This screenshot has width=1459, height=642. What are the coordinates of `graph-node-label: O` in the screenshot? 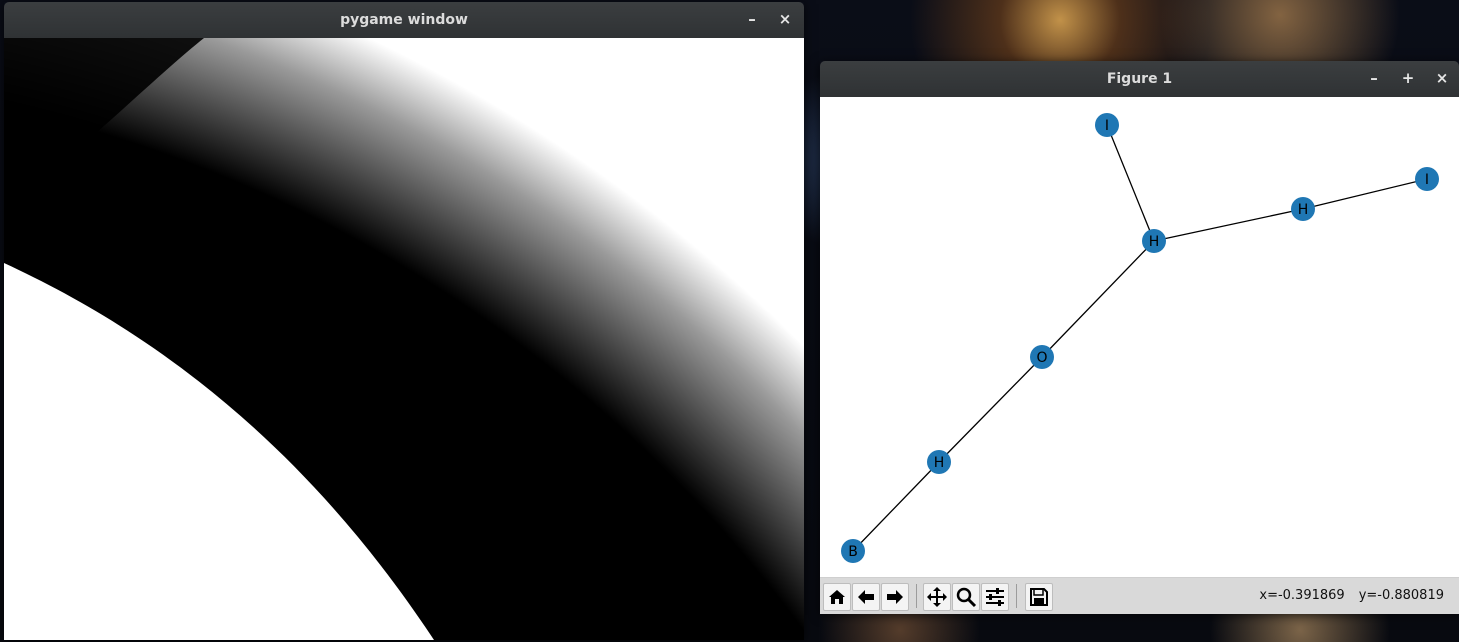 It's located at (1041, 358).